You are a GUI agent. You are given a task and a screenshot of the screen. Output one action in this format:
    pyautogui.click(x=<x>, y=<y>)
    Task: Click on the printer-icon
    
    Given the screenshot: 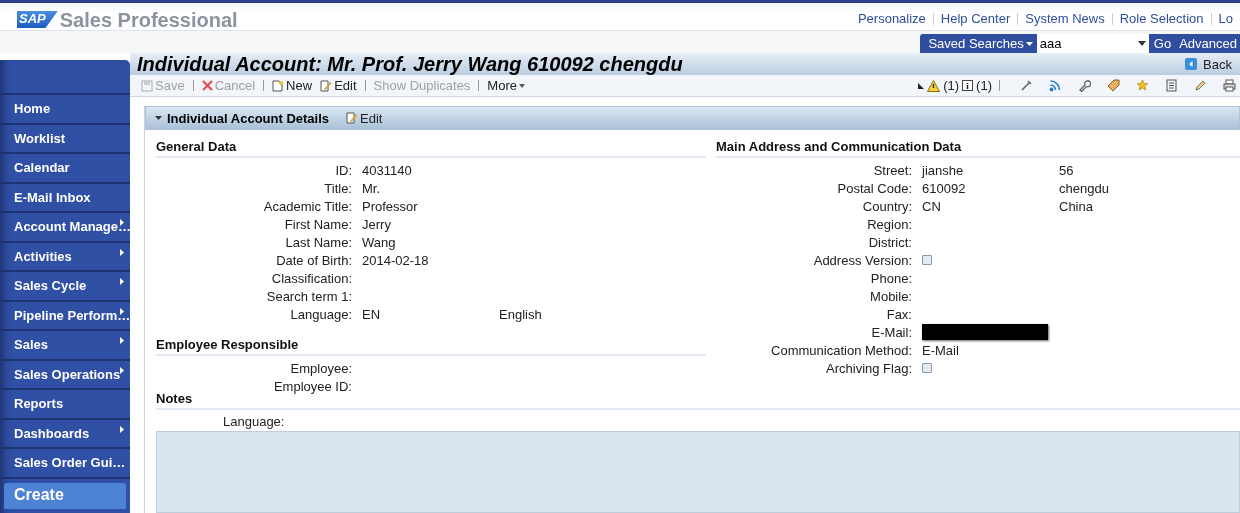 What is the action you would take?
    pyautogui.click(x=1229, y=85)
    